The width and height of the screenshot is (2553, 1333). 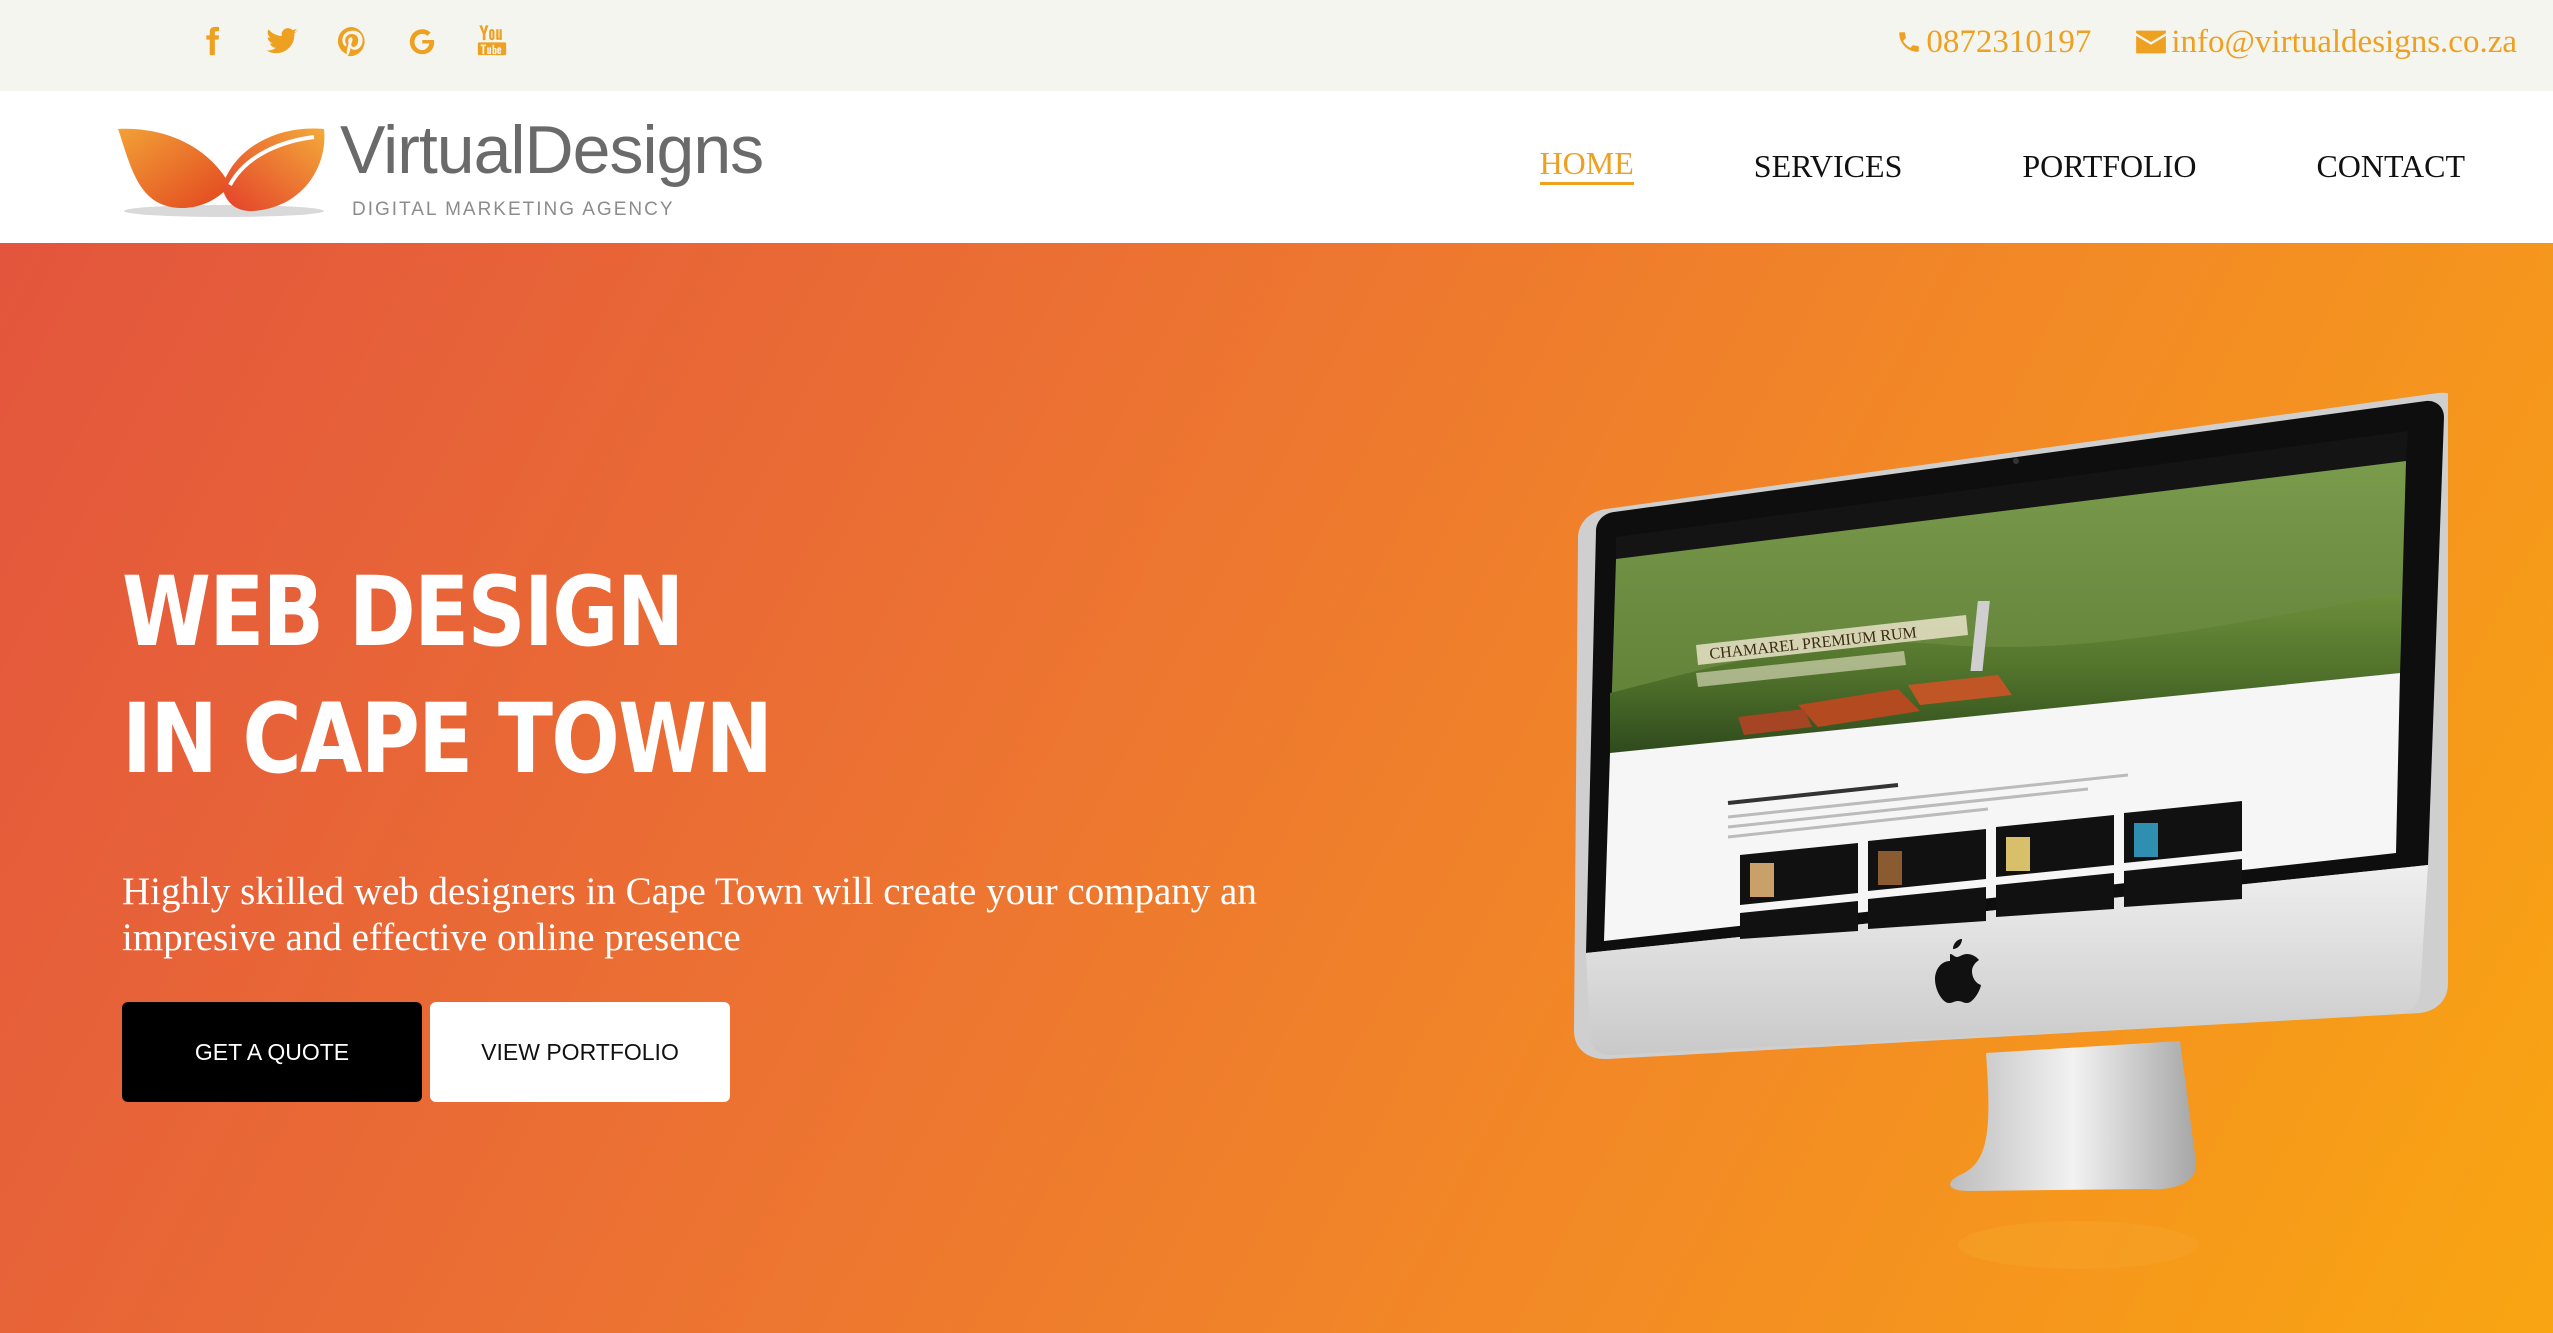 I want to click on site-logo: VirtualDesigns DIGITAL MARKETING AGENCY, so click(x=439, y=173).